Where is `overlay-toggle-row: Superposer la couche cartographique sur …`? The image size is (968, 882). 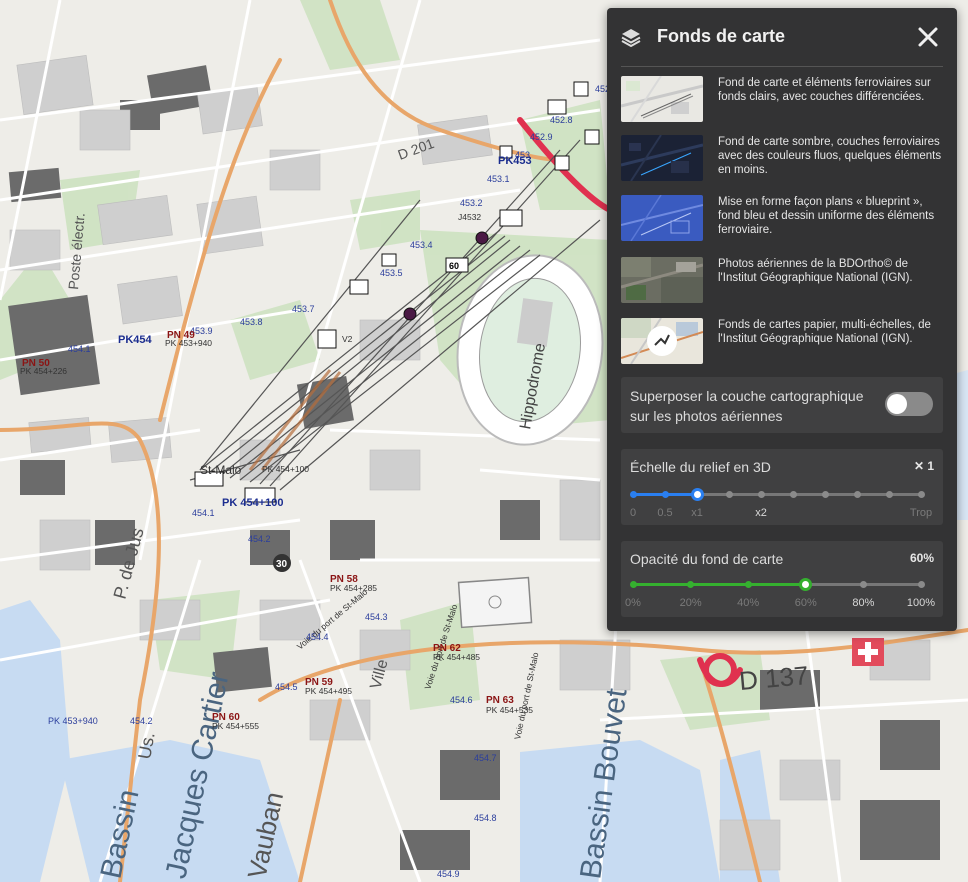 overlay-toggle-row: Superposer la couche cartographique sur … is located at coordinates (782, 405).